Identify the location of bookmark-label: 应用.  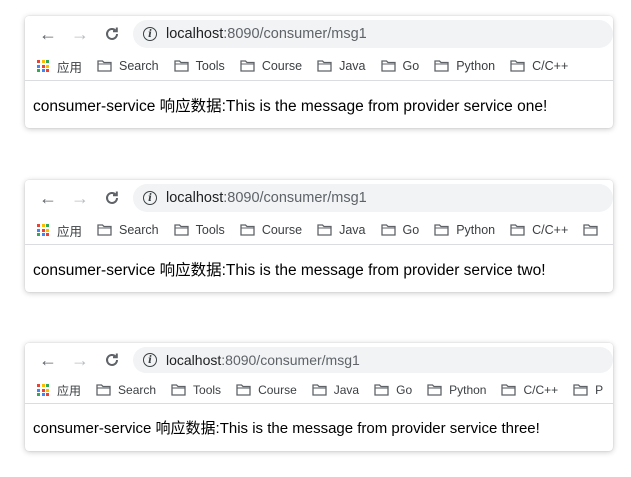
(70, 67).